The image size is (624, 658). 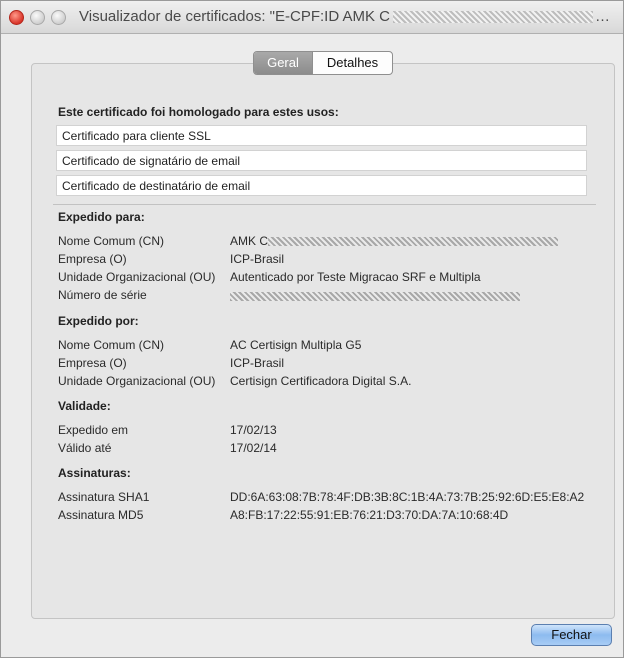 What do you see at coordinates (321, 160) in the screenshot?
I see `usage-item: Certificado de signatário de email` at bounding box center [321, 160].